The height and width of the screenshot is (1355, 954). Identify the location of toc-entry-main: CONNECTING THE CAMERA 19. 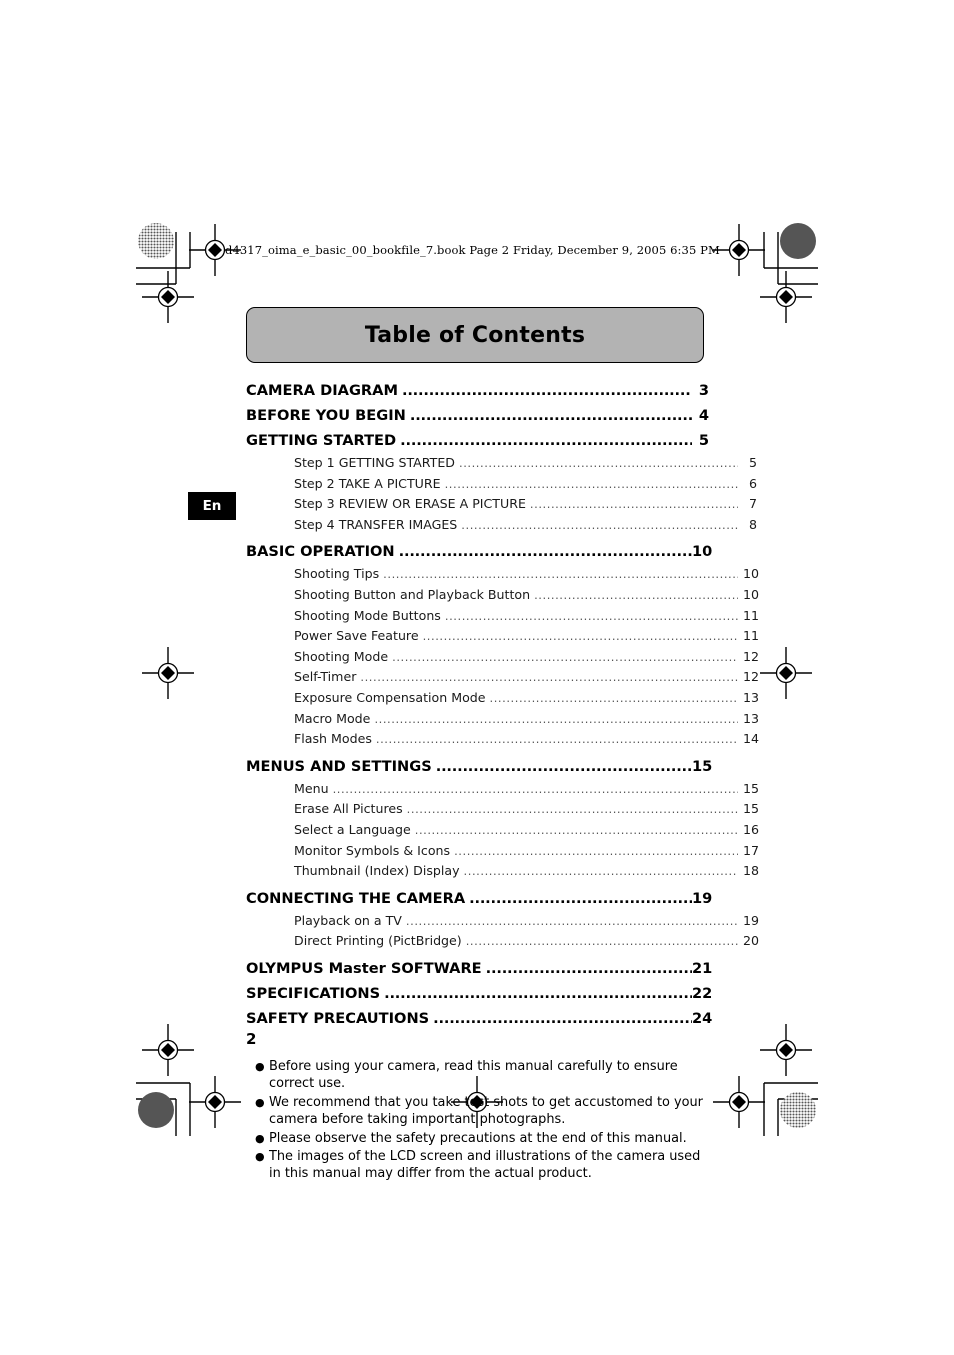
(479, 898).